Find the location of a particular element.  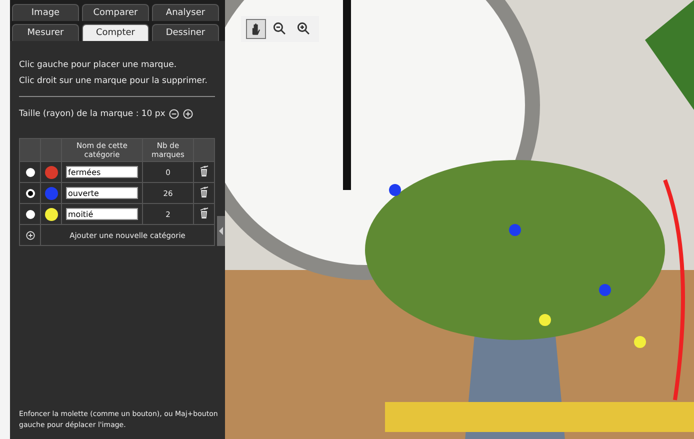

category-name-field: fermées is located at coordinates (102, 172).